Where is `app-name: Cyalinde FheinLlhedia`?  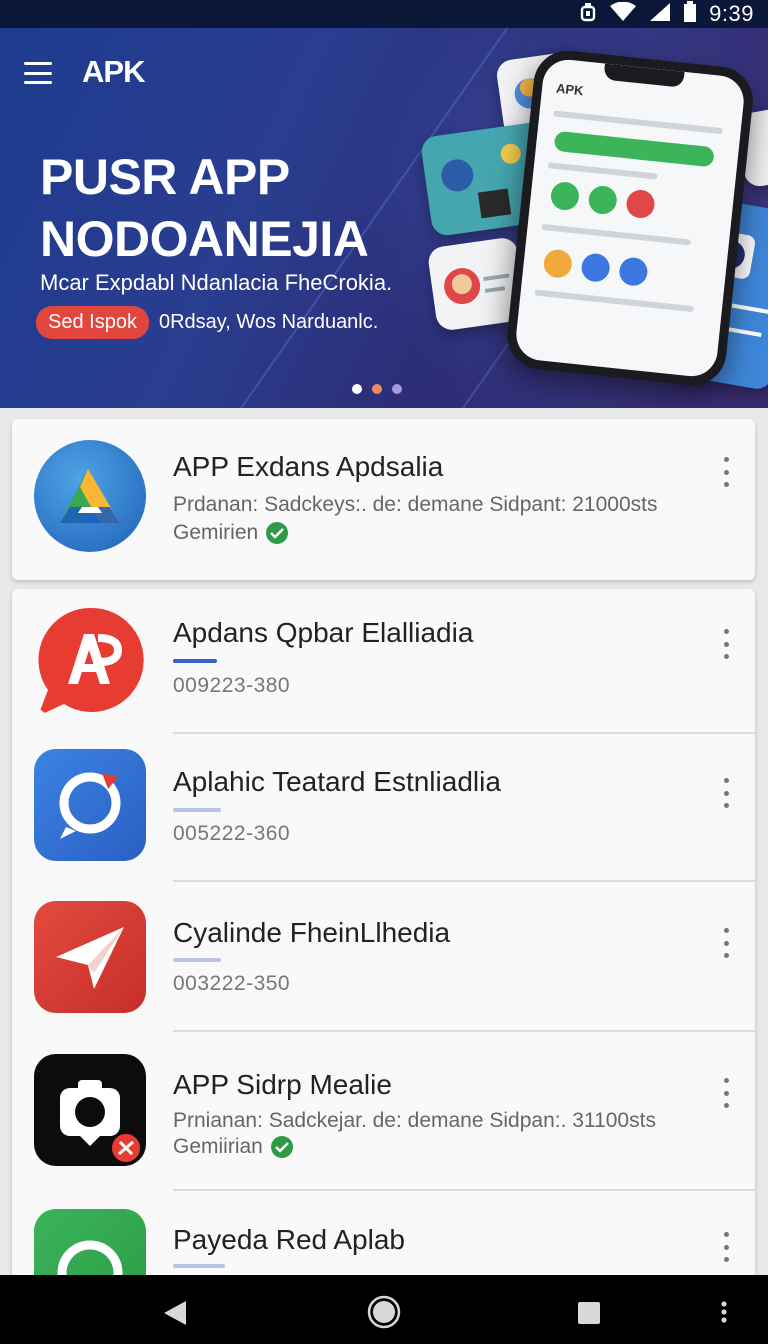 app-name: Cyalinde FheinLlhedia is located at coordinates (311, 933).